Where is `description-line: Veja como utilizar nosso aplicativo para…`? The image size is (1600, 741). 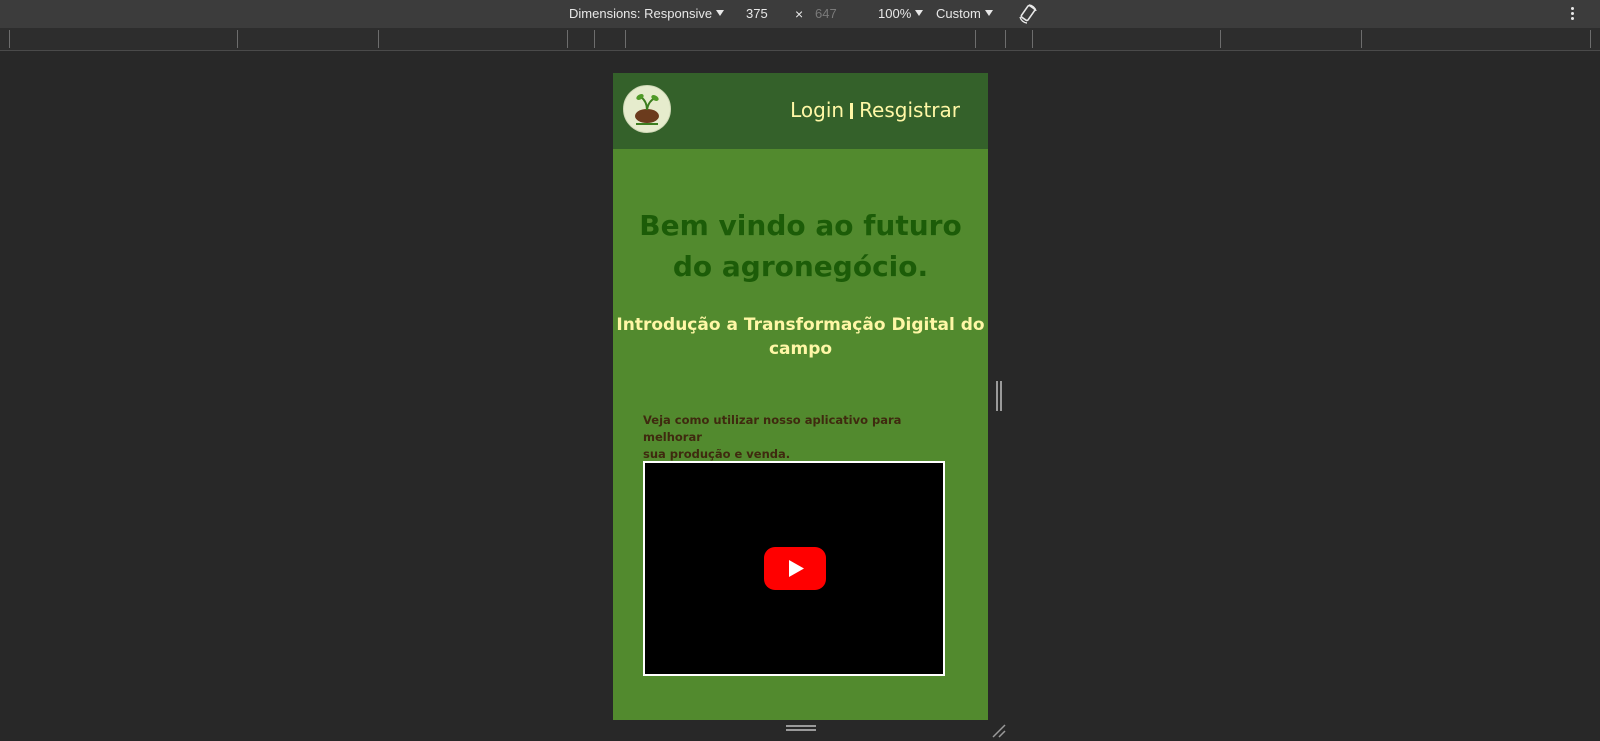 description-line: Veja como utilizar nosso aplicativo para… is located at coordinates (772, 428).